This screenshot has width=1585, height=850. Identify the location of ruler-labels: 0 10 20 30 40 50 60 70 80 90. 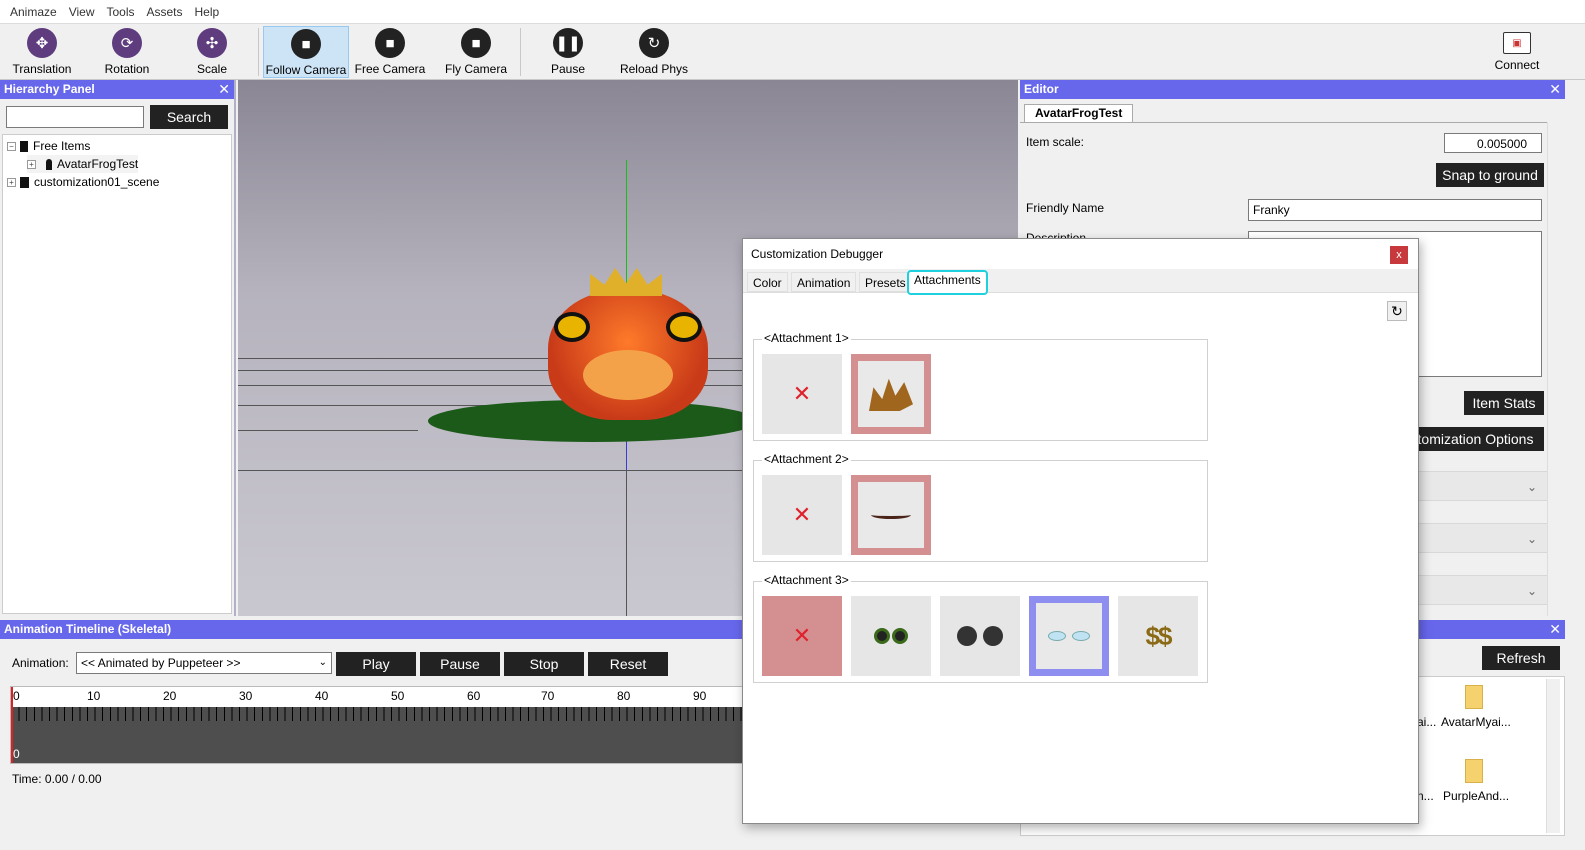
(390, 697).